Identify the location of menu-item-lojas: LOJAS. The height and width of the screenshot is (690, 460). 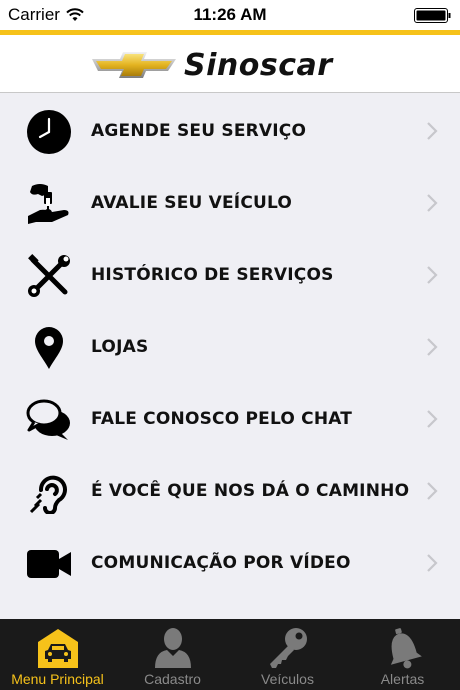
(230, 347).